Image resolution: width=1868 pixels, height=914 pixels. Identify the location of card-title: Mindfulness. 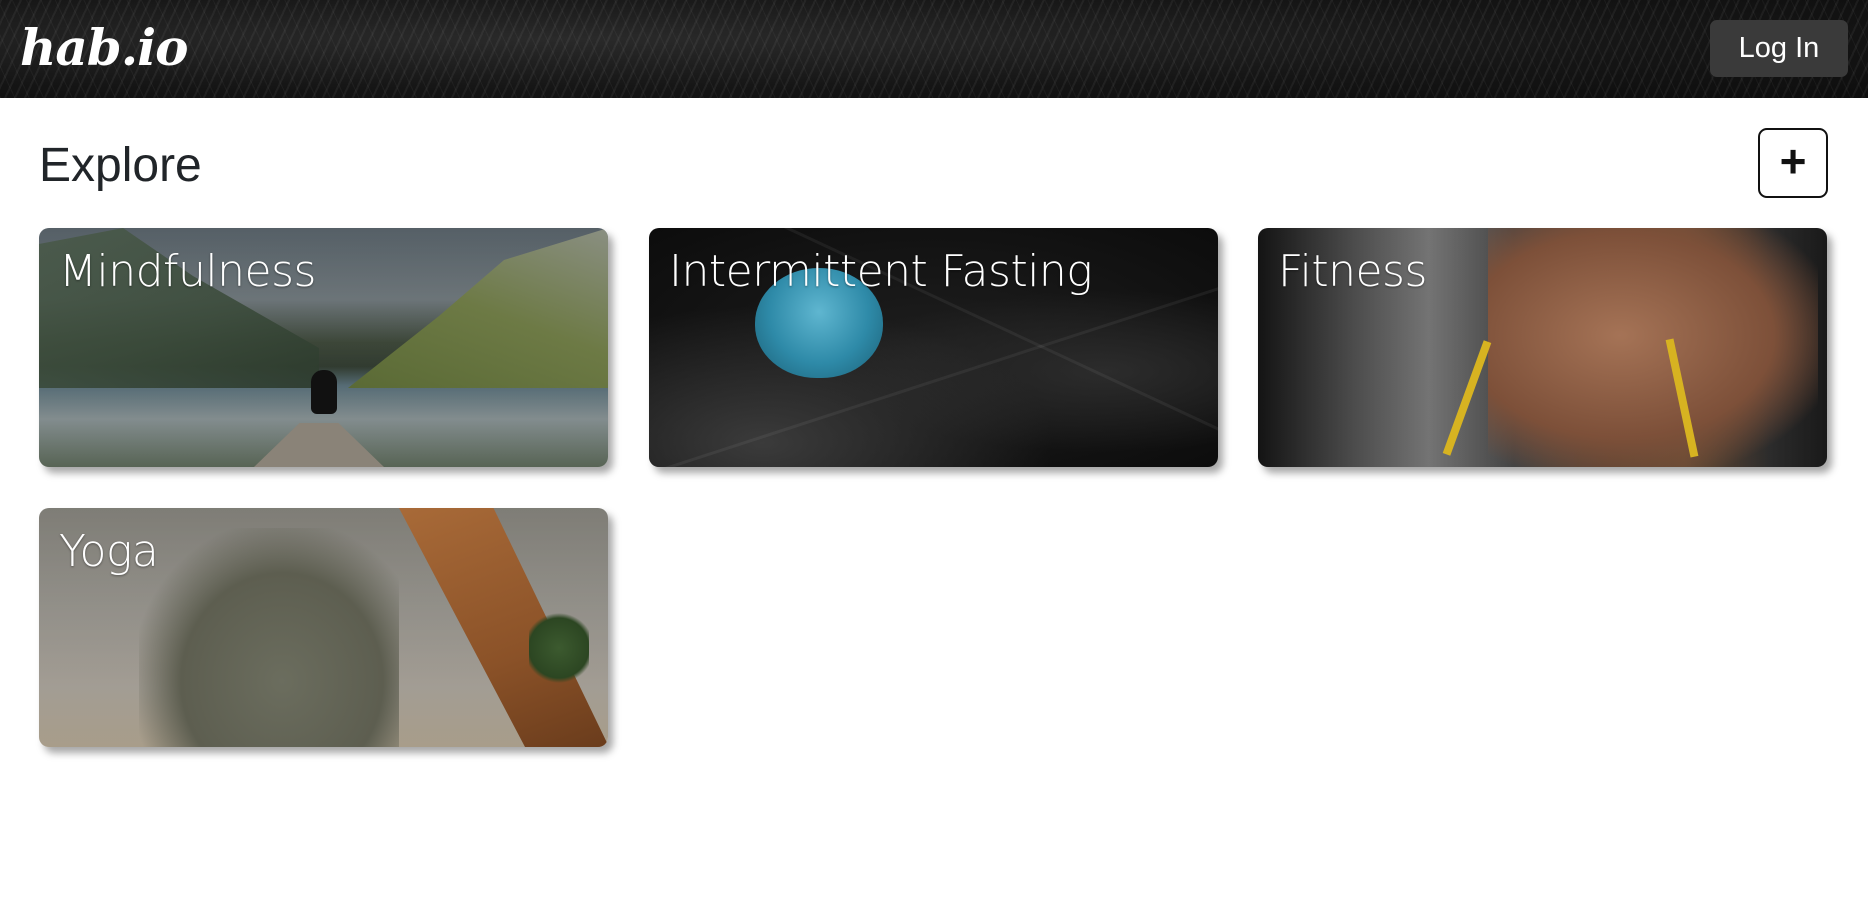
(187, 271).